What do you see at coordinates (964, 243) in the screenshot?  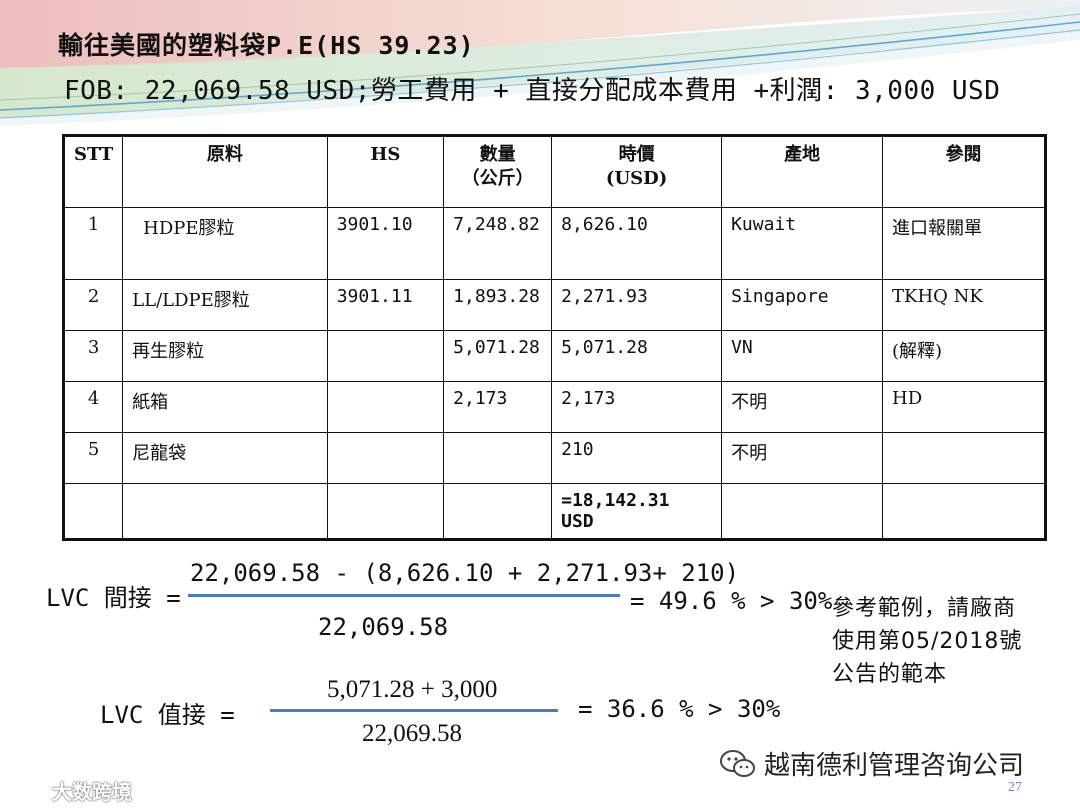 I see `cell-reference: 進口報關單` at bounding box center [964, 243].